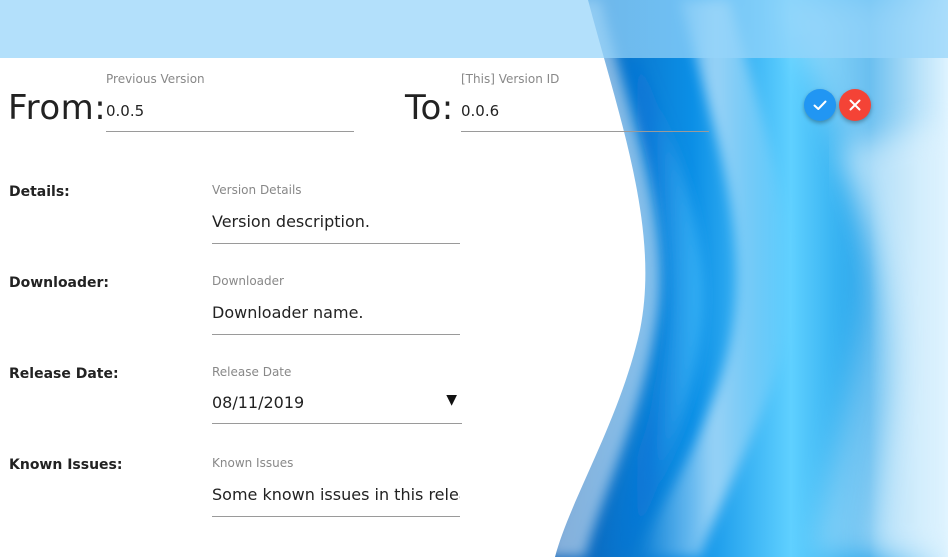 This screenshot has height=557, width=948. Describe the element at coordinates (39, 192) in the screenshot. I see `details-row-label: Details:` at that location.